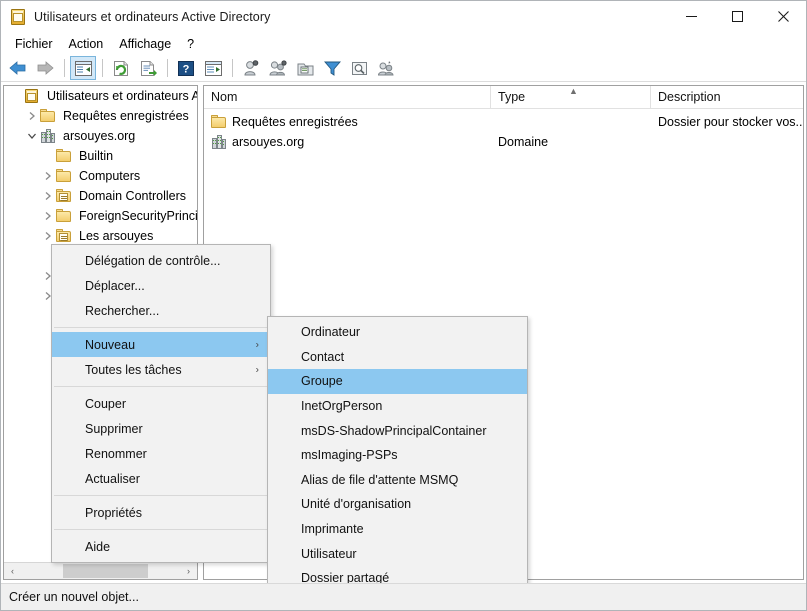 The width and height of the screenshot is (807, 611). I want to click on column-header-type: Type ▲, so click(571, 97).